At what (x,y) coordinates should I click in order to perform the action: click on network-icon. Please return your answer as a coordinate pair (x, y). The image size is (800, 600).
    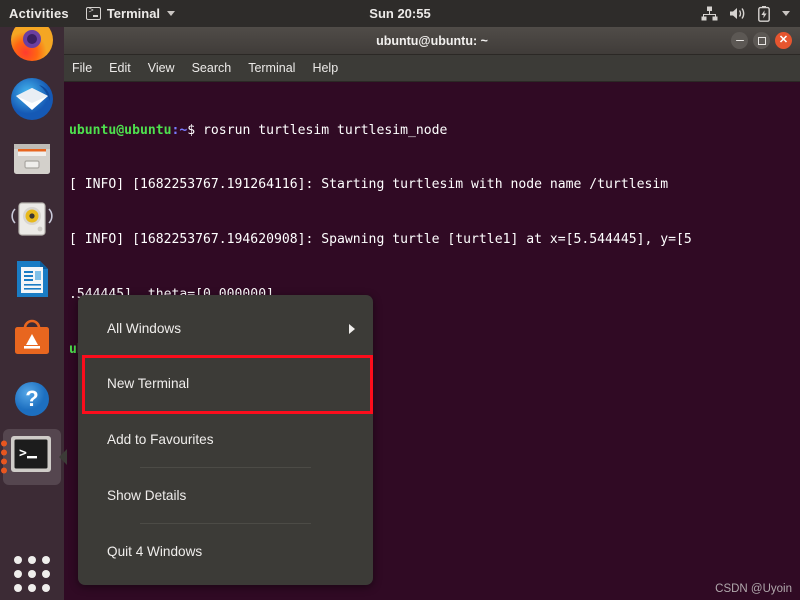
    Looking at the image, I should click on (709, 13).